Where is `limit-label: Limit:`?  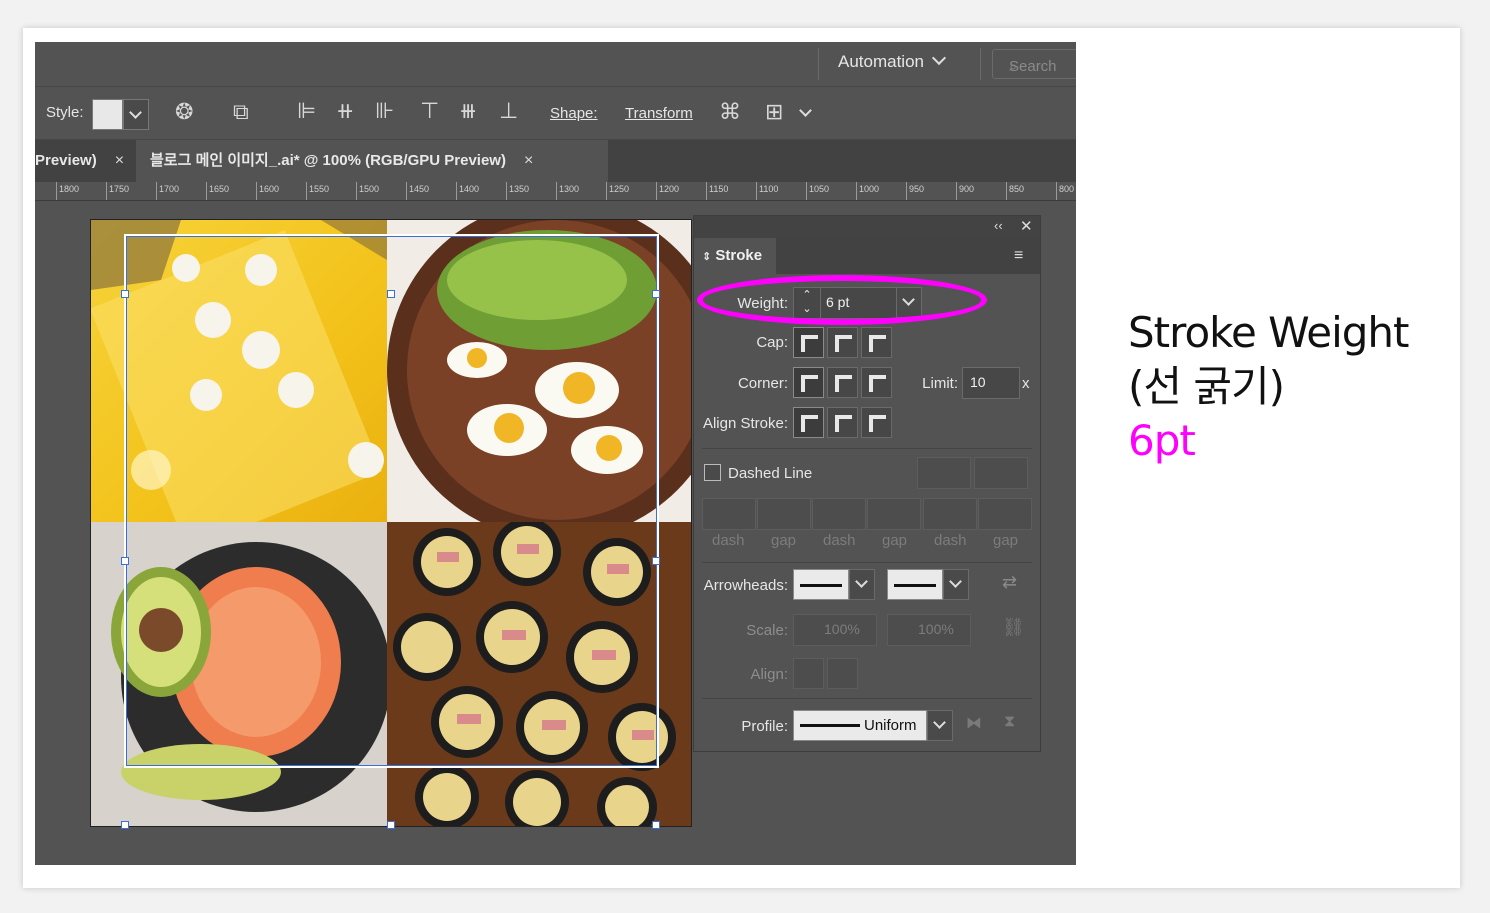
limit-label: Limit: is located at coordinates (940, 383).